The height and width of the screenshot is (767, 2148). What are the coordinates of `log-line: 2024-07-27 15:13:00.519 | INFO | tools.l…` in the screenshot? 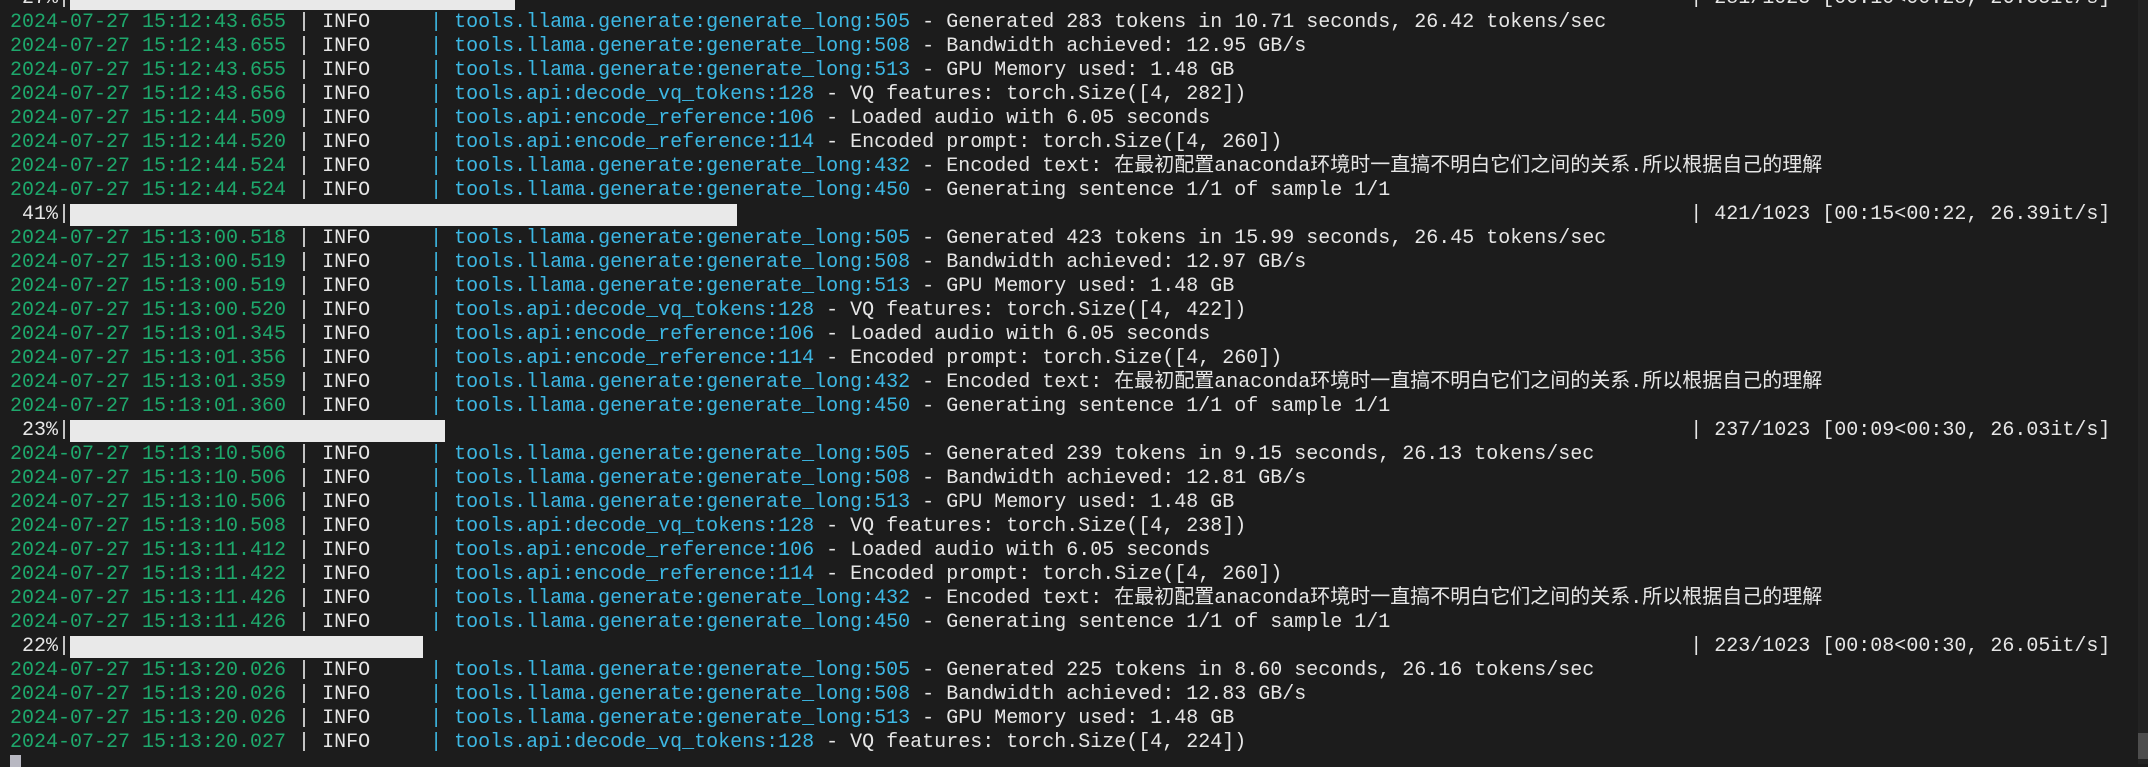 It's located at (1074, 263).